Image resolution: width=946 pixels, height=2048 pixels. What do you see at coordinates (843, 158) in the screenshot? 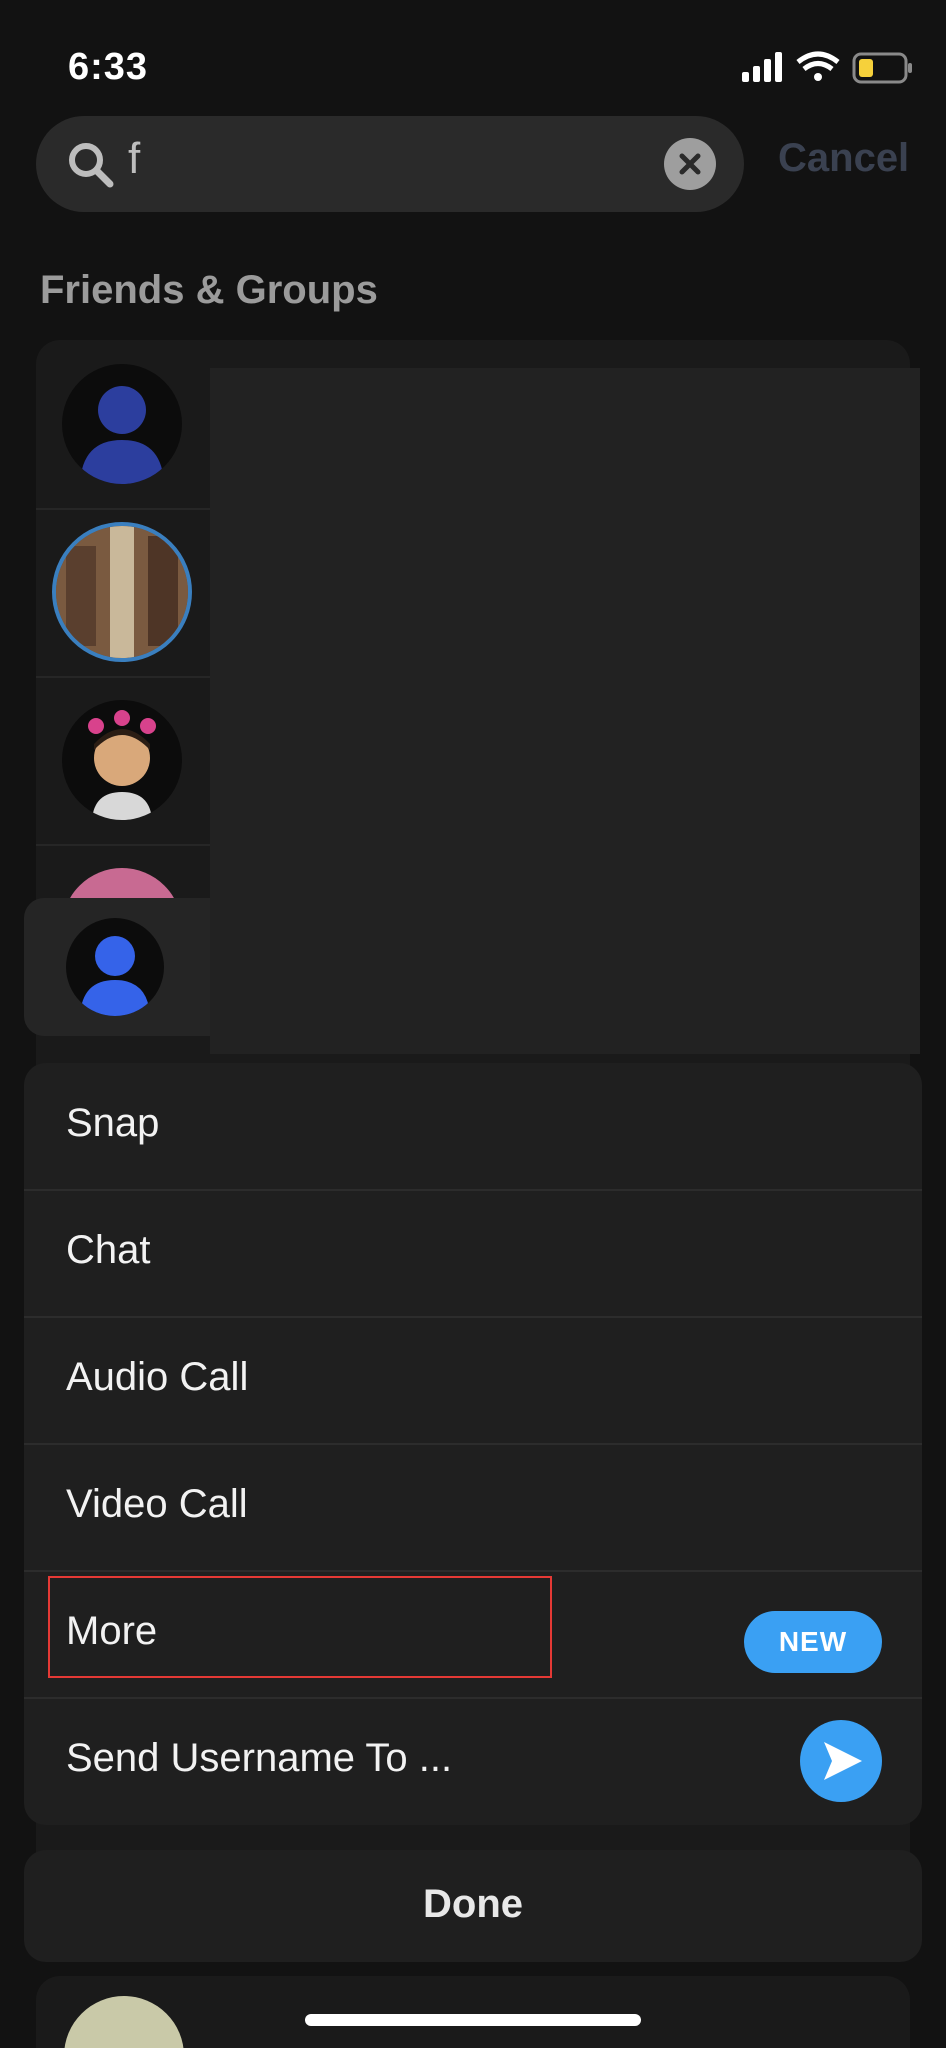
I see `cancel-button: Cancel` at bounding box center [843, 158].